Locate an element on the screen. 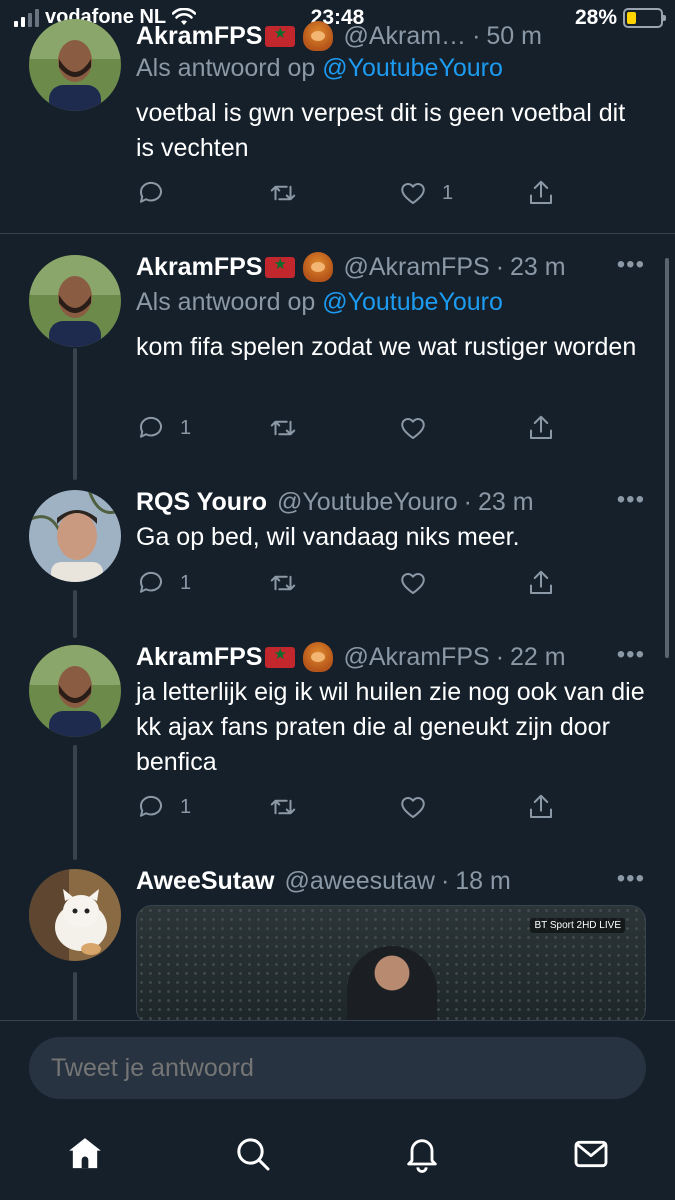 The image size is (675, 1200). tweet-header: AweeSutaw @aweesutaw · 18 m ••• is located at coordinates (390, 881).